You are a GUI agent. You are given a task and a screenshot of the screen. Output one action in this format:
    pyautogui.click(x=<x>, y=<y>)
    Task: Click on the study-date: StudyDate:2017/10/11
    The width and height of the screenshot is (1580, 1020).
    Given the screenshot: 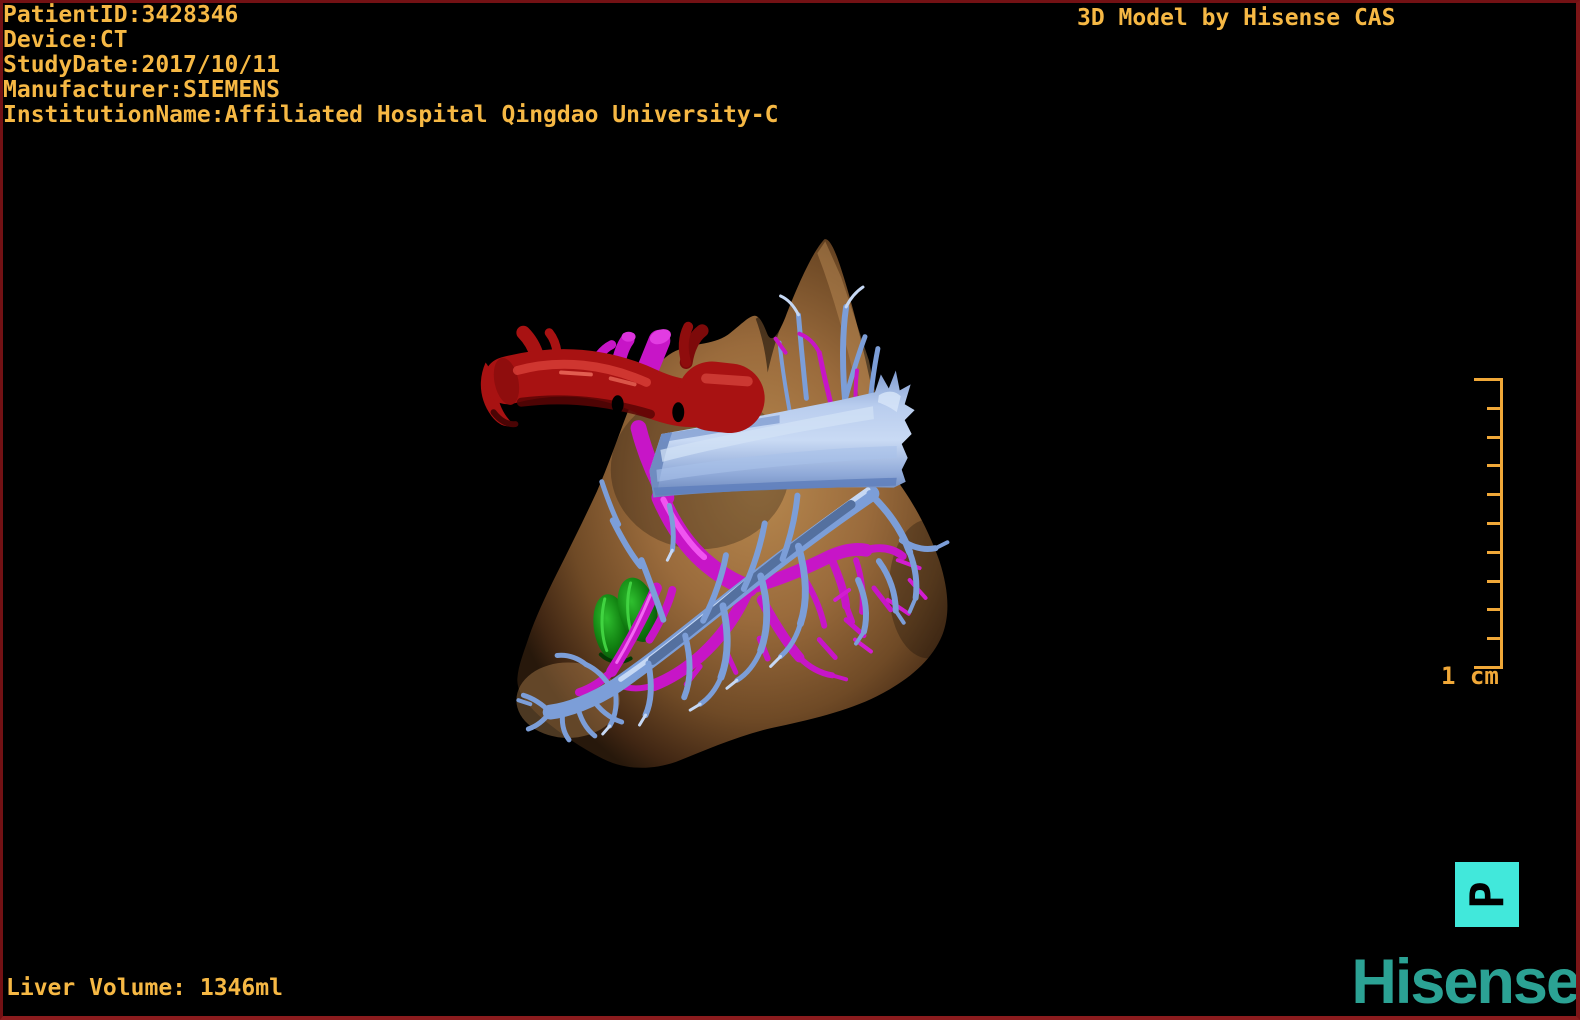 What is the action you would take?
    pyautogui.click(x=141, y=65)
    